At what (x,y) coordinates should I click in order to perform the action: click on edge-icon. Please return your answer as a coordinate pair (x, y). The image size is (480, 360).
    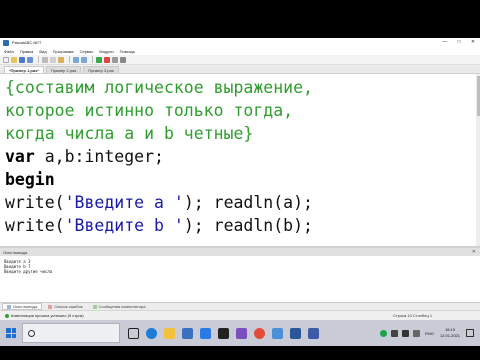
    Looking at the image, I should click on (151, 333).